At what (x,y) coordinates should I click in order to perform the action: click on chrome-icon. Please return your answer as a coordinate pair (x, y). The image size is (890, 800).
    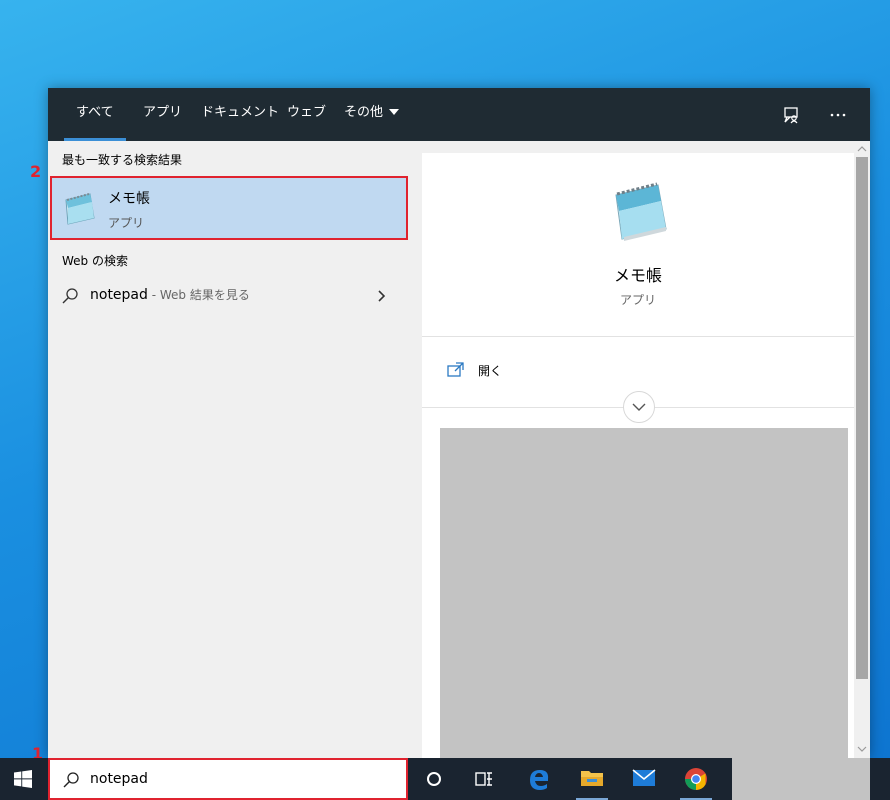
    Looking at the image, I should click on (696, 779).